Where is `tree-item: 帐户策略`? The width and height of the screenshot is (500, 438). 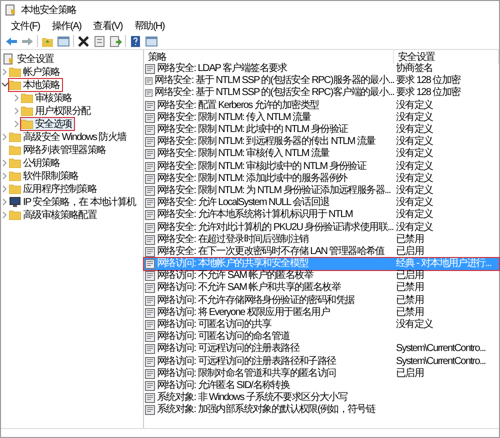
tree-item: 帐户策略 is located at coordinates (35, 72).